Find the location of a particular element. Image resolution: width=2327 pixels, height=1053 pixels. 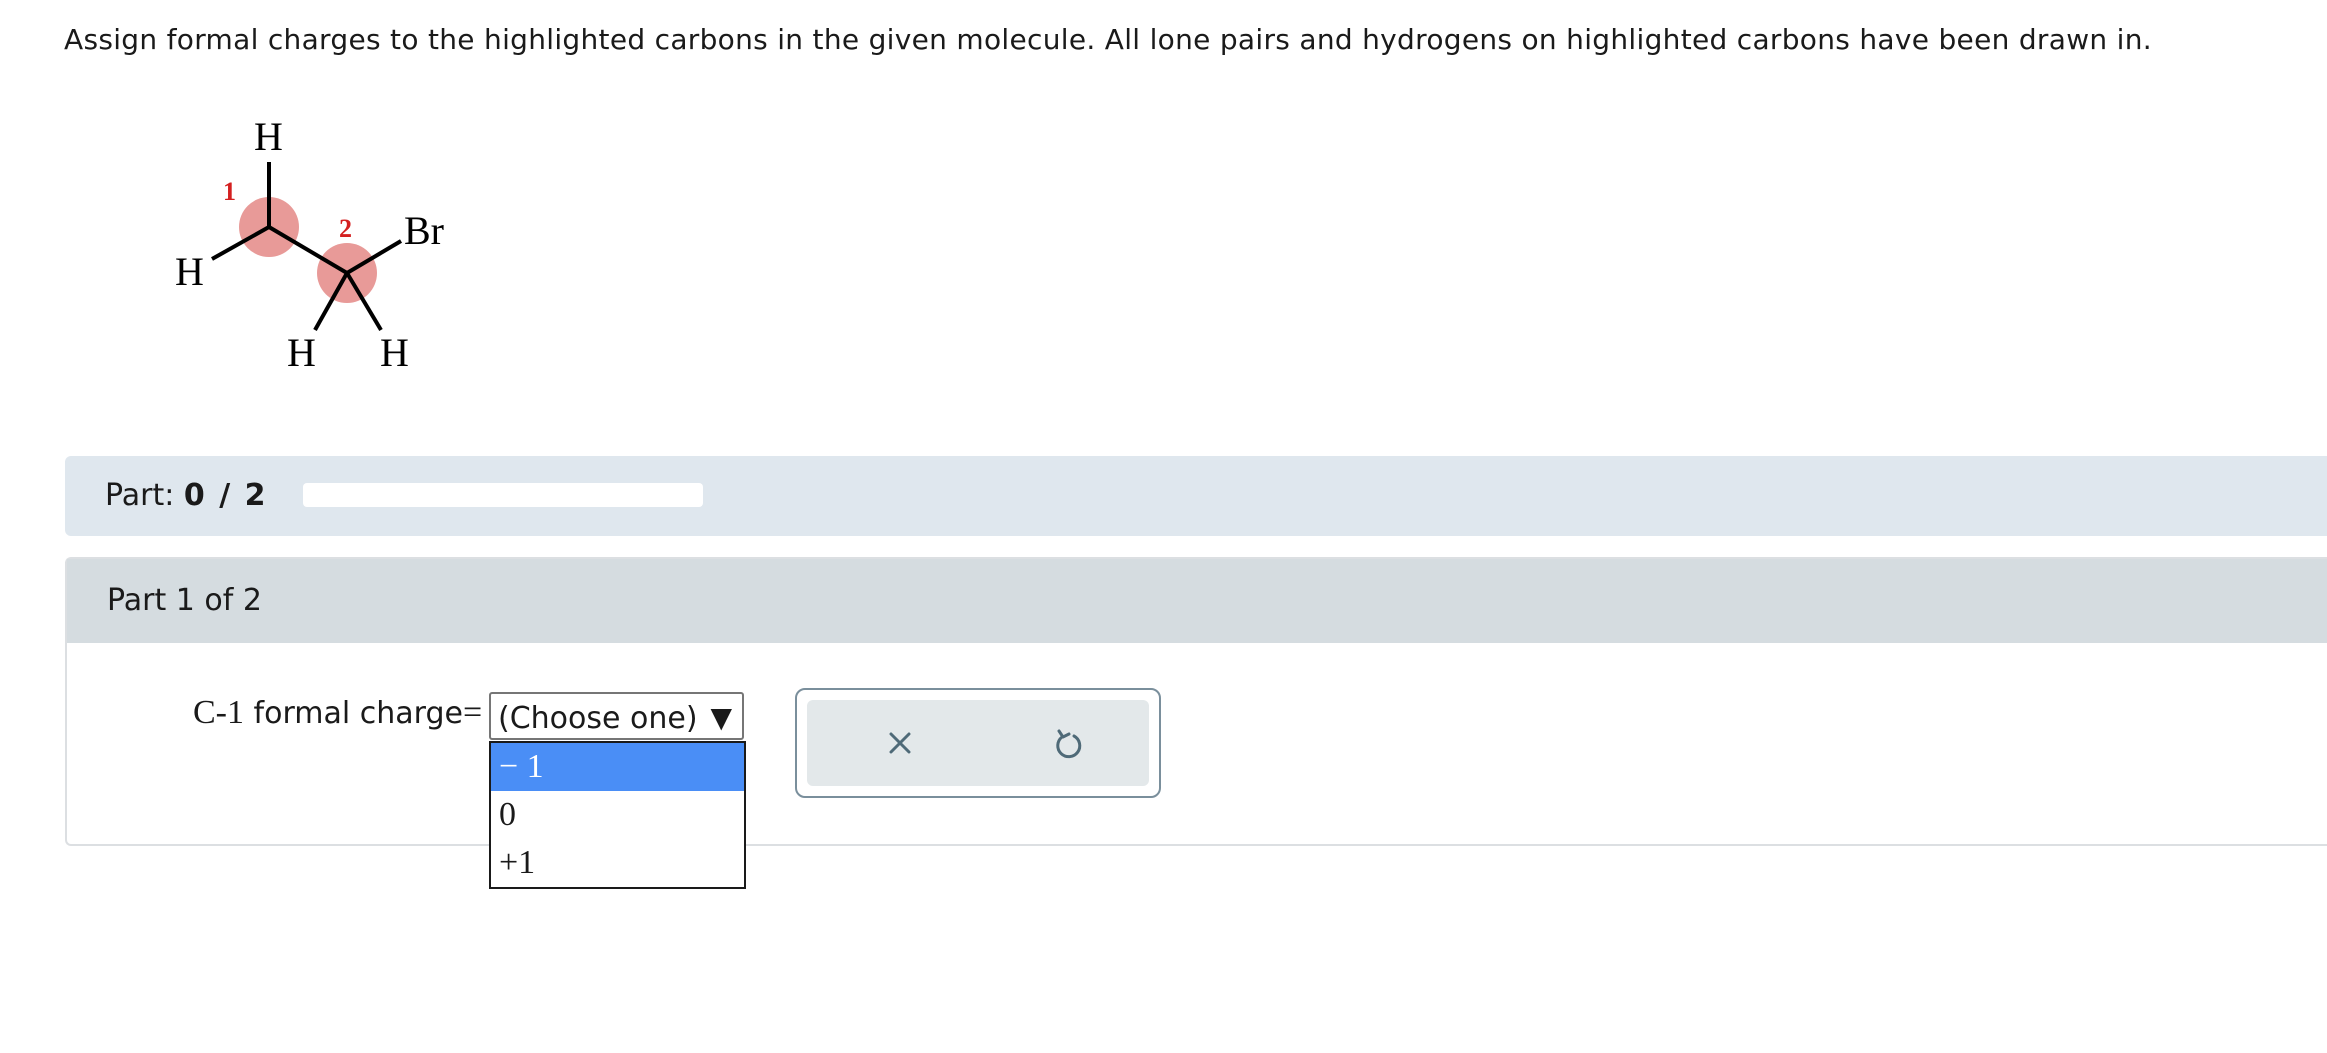

answer-tools-bar is located at coordinates (978, 743).